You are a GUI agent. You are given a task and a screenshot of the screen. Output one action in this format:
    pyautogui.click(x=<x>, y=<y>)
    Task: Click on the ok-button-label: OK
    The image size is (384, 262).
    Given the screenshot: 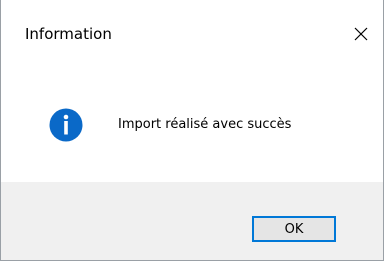 What is the action you would take?
    pyautogui.click(x=294, y=229)
    